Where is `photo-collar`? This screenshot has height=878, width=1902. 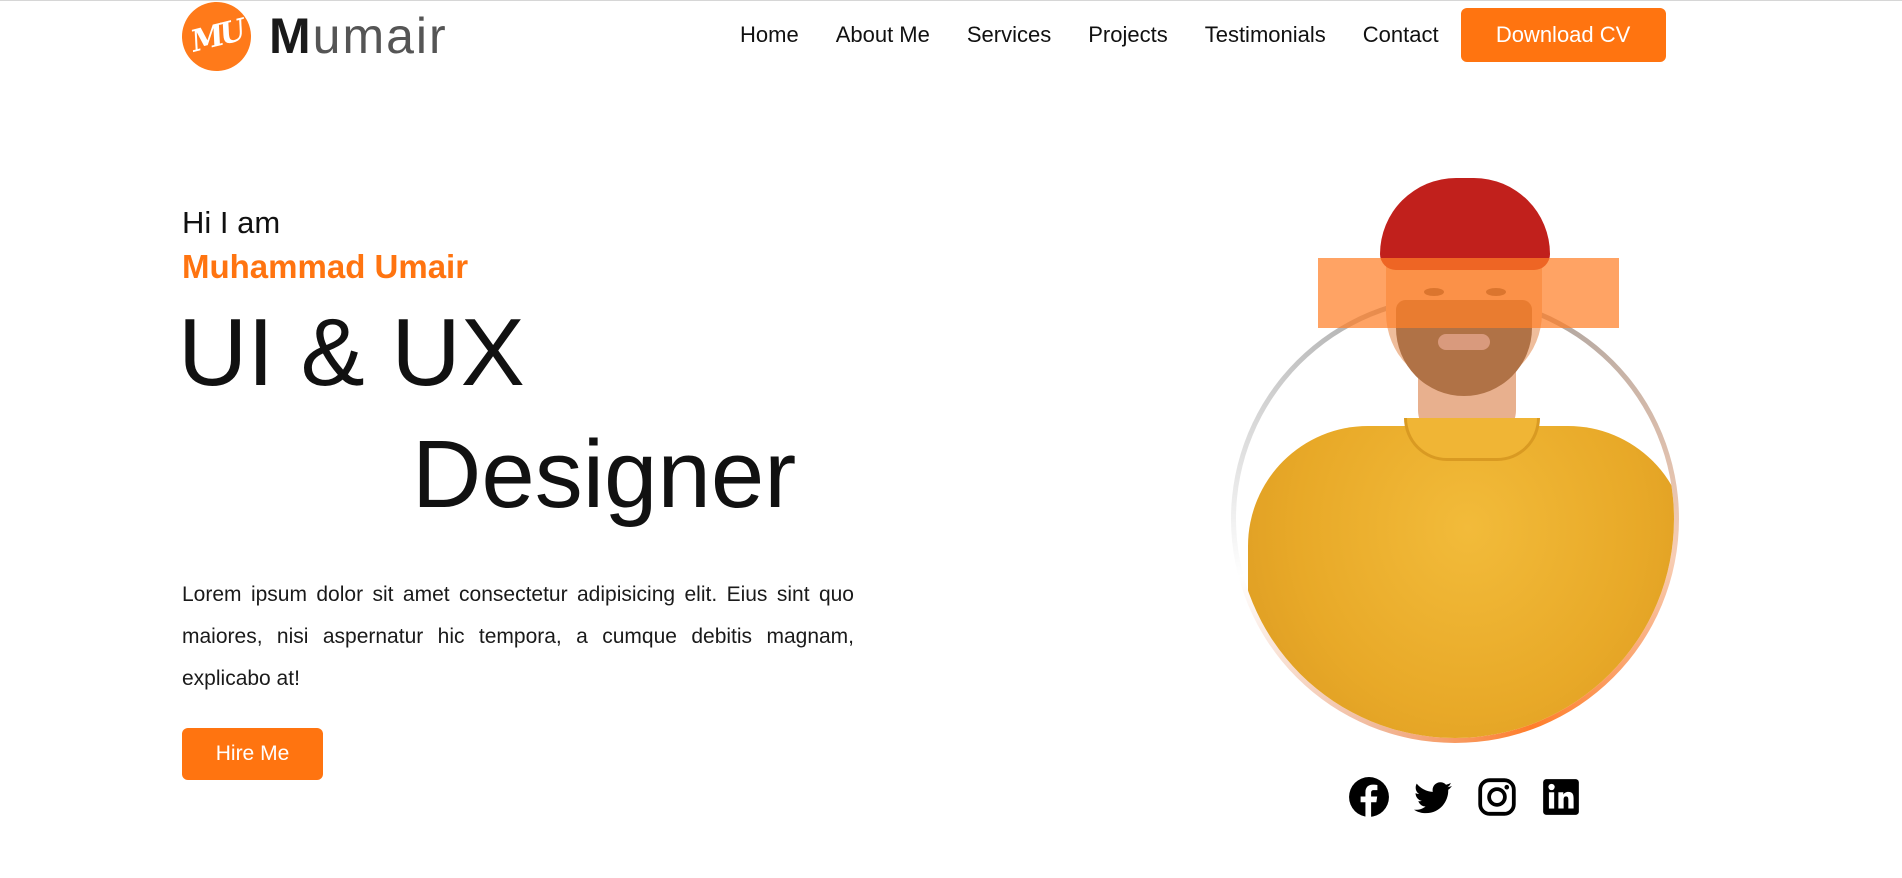 photo-collar is located at coordinates (1472, 439).